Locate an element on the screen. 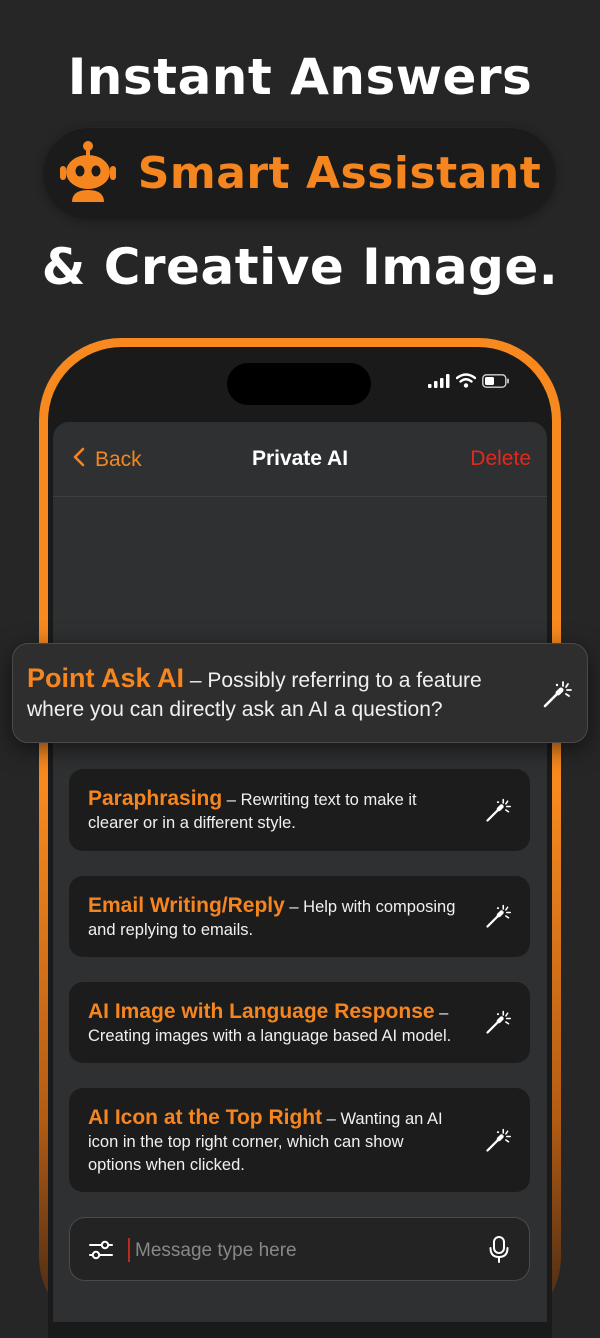  card-title: AI Icon at the Top Right is located at coordinates (205, 1117).